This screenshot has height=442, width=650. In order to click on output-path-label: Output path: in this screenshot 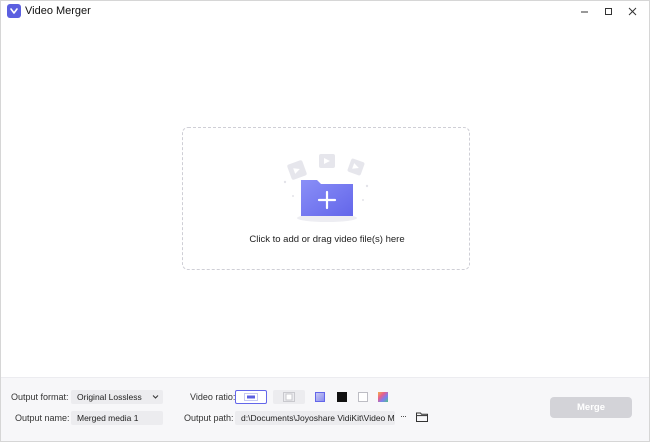, I will do `click(209, 418)`.